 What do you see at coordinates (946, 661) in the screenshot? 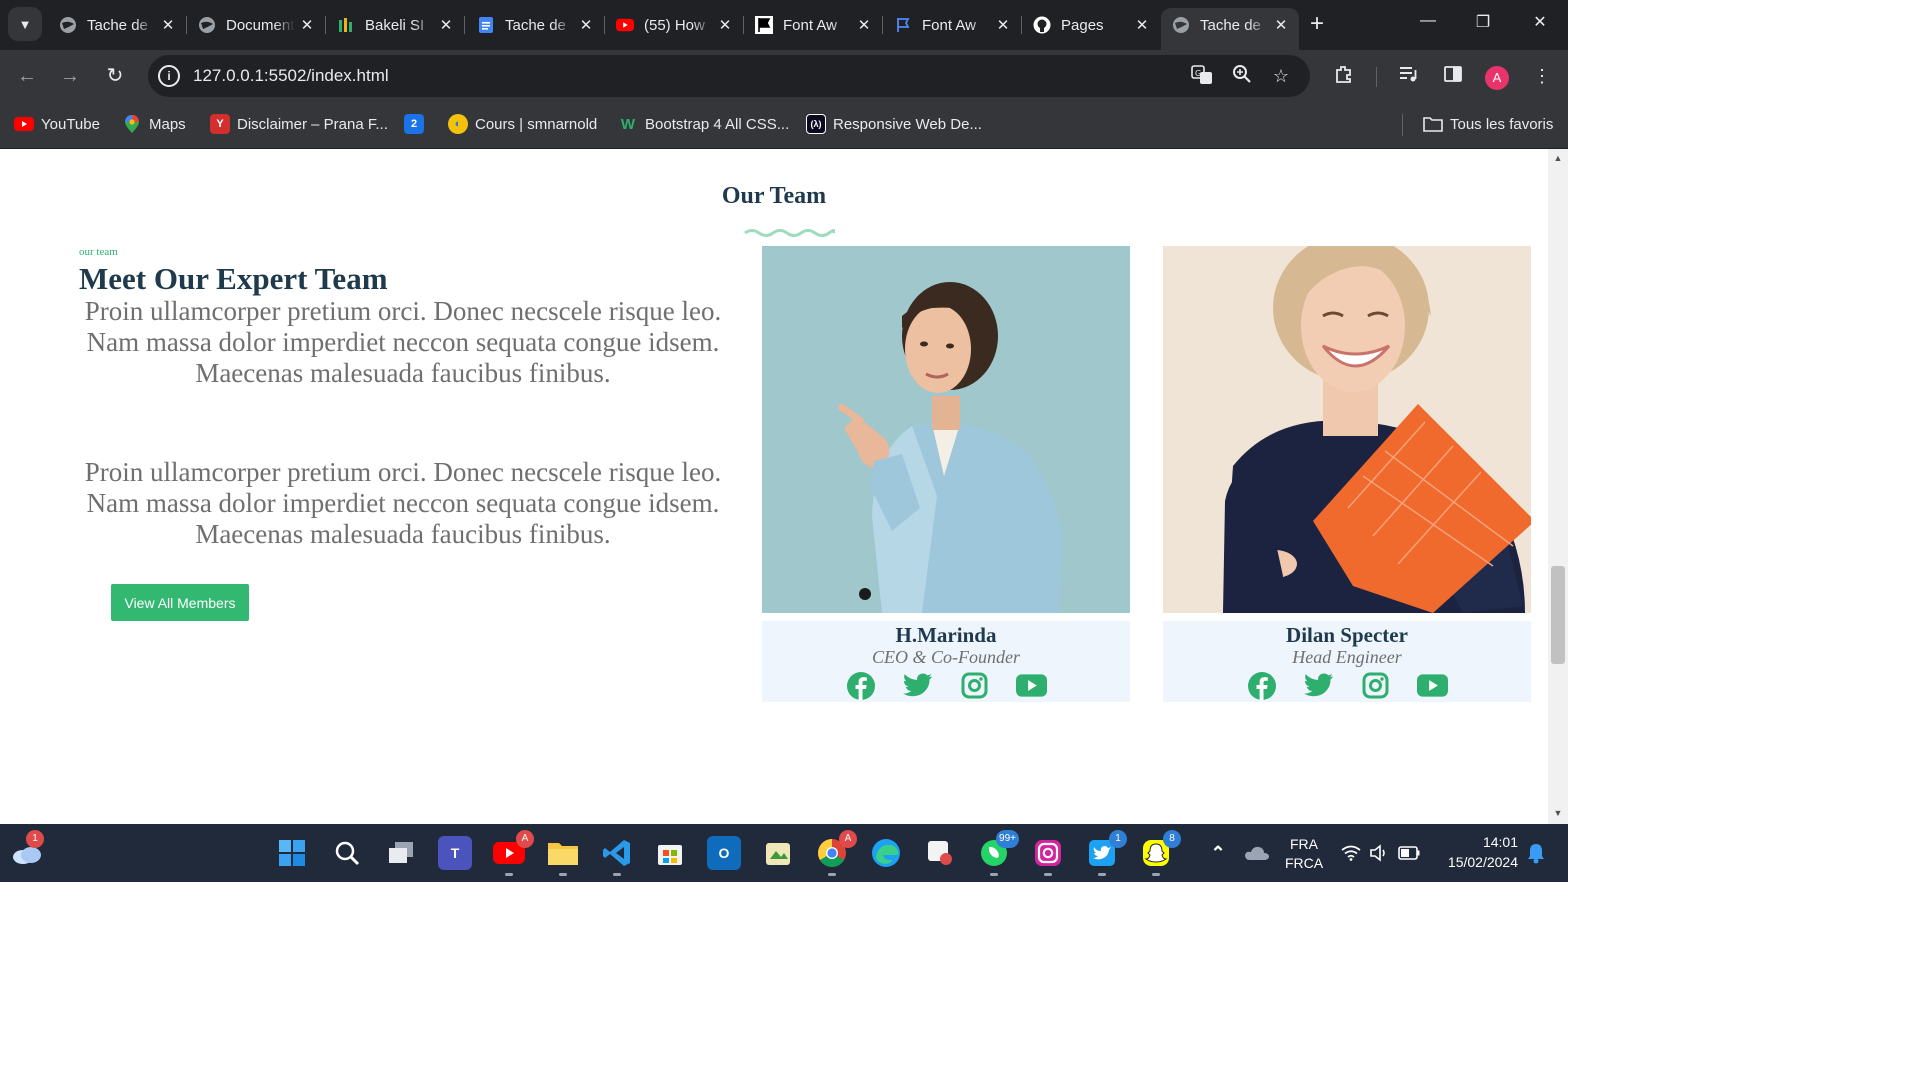
I see `member-info: H.Marinda CEO & Co-Founder` at bounding box center [946, 661].